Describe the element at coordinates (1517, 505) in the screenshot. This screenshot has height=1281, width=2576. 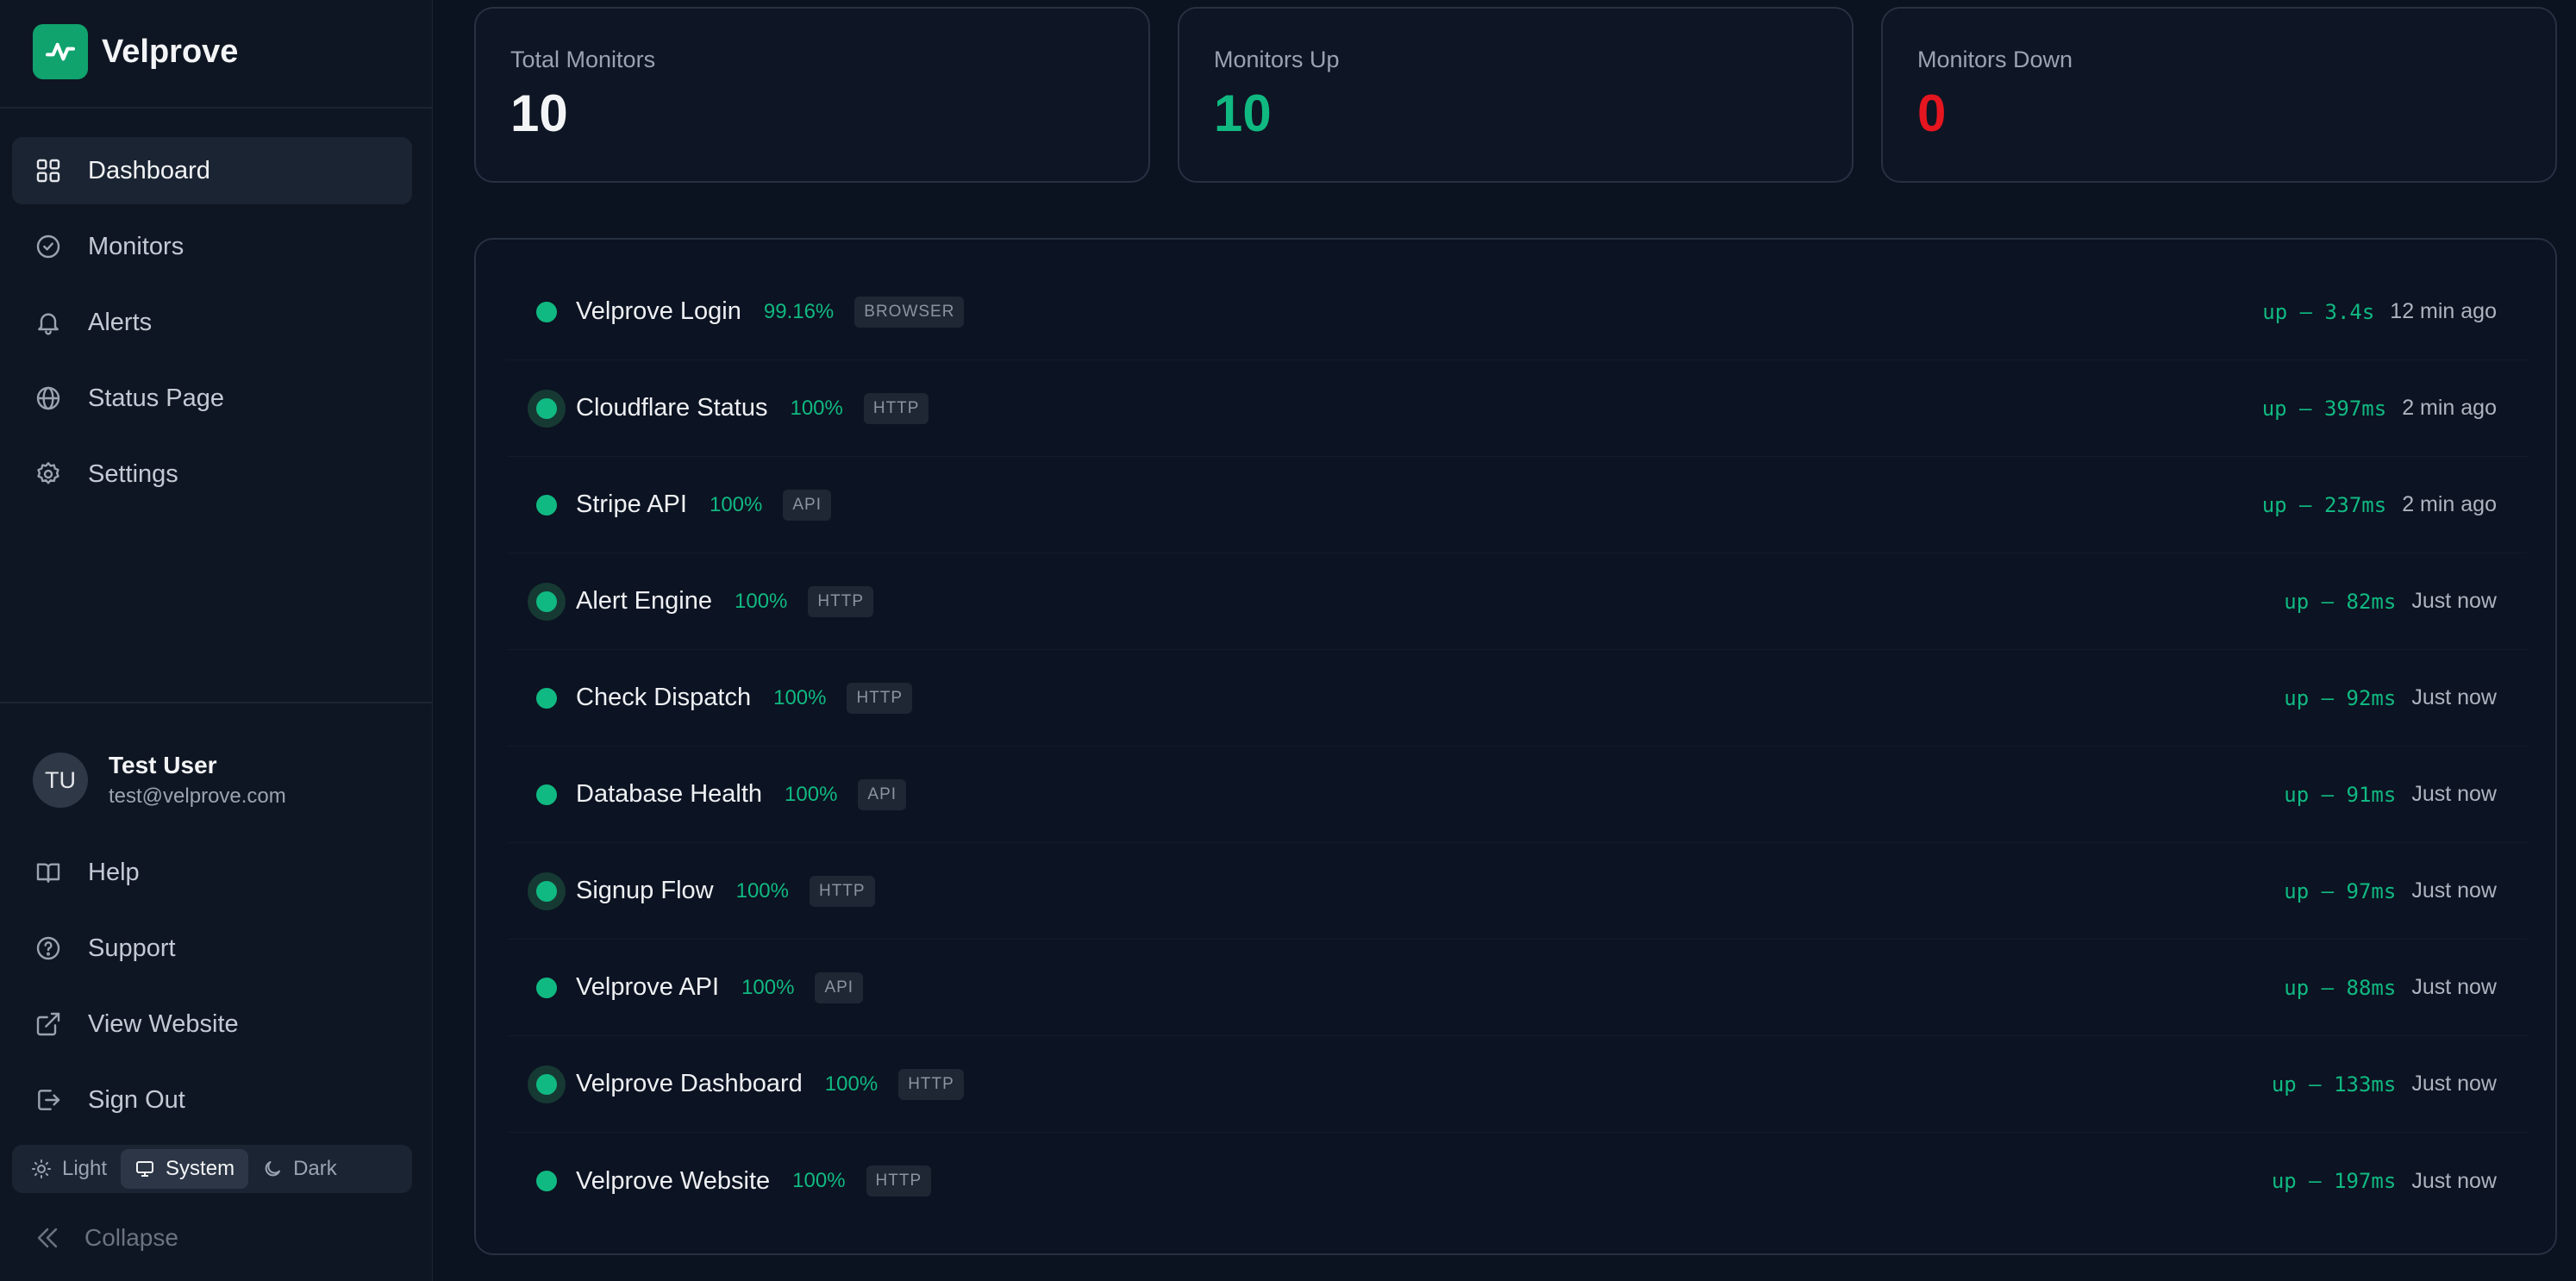
I see `monitor-row: Stripe API 100% API up – 237ms 2 min ago` at that location.